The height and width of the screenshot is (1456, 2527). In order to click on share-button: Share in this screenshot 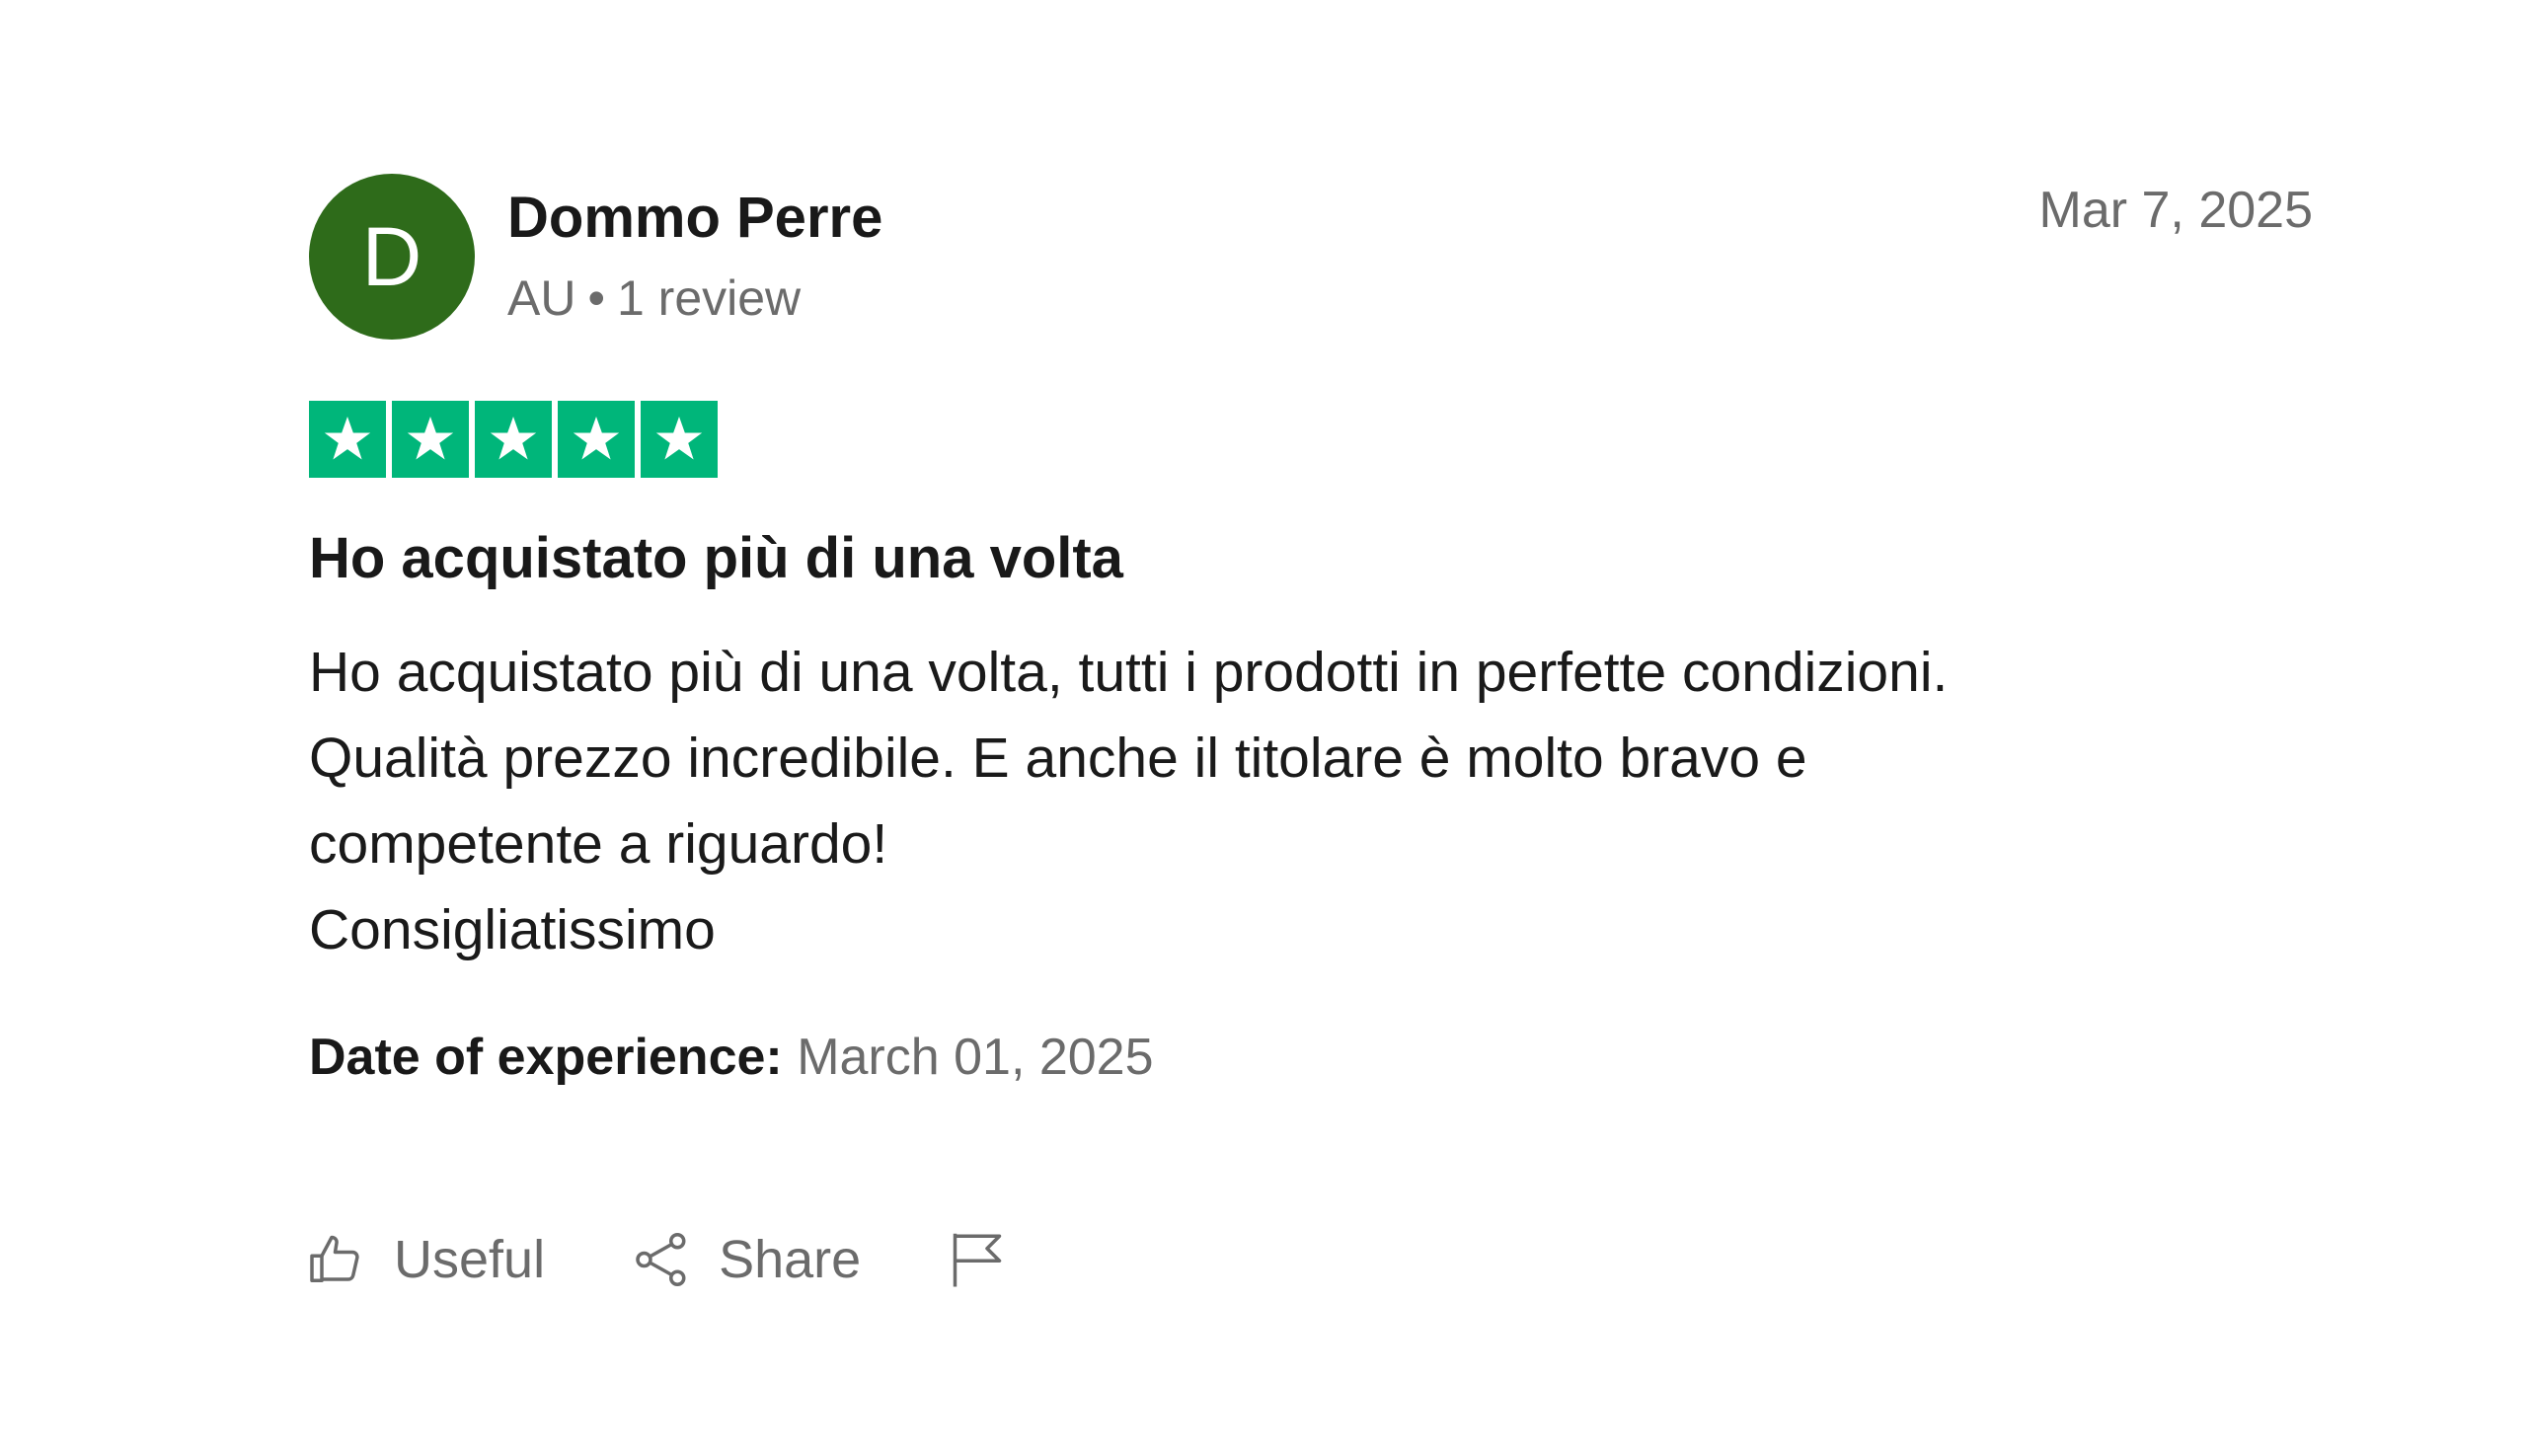, I will do `click(746, 1259)`.